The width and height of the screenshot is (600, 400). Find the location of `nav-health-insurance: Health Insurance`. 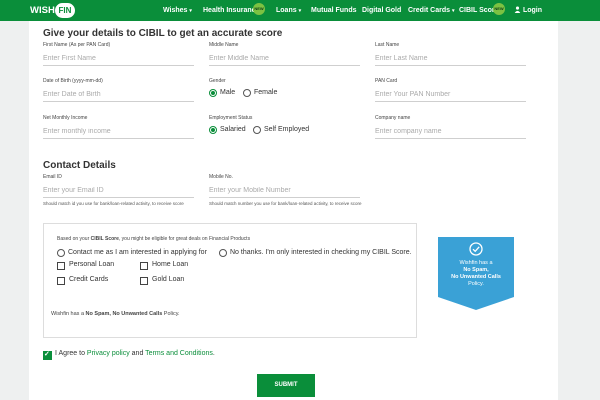

nav-health-insurance: Health Insurance is located at coordinates (231, 10).